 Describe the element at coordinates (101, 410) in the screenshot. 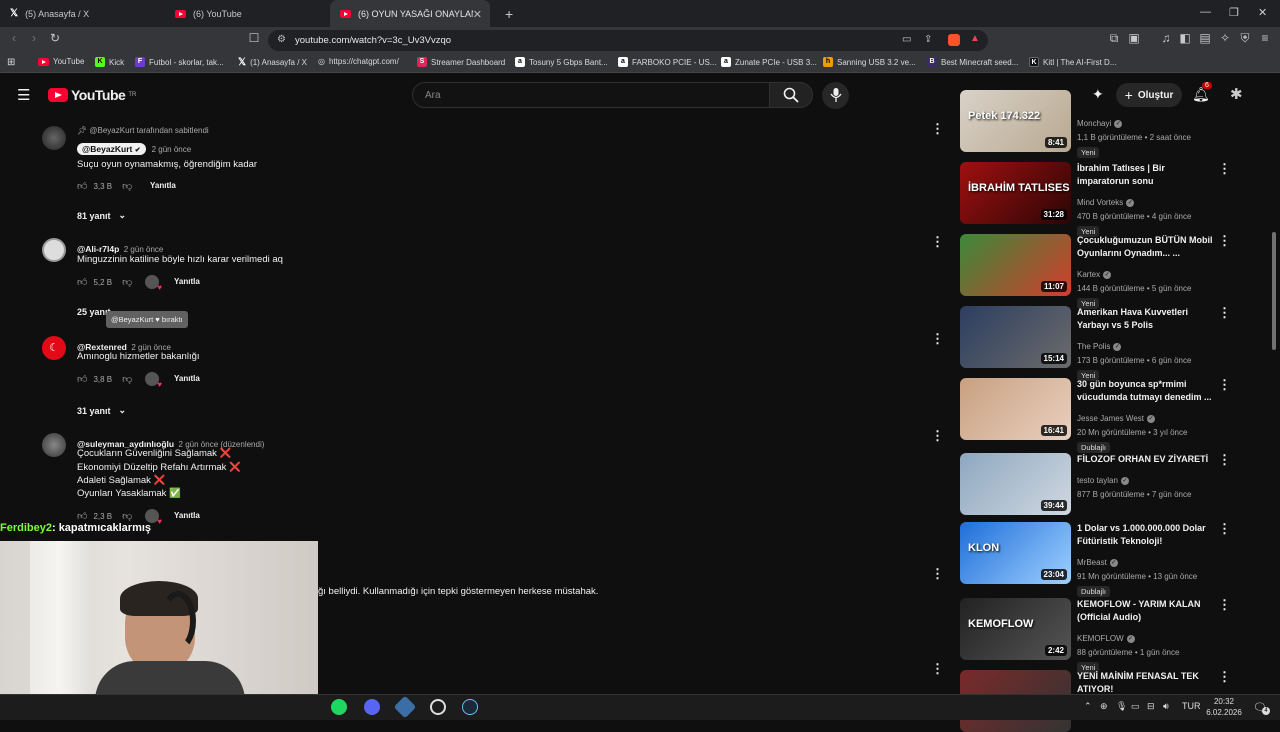

I see `replies-toggle: 31 yanıt ⌄` at that location.